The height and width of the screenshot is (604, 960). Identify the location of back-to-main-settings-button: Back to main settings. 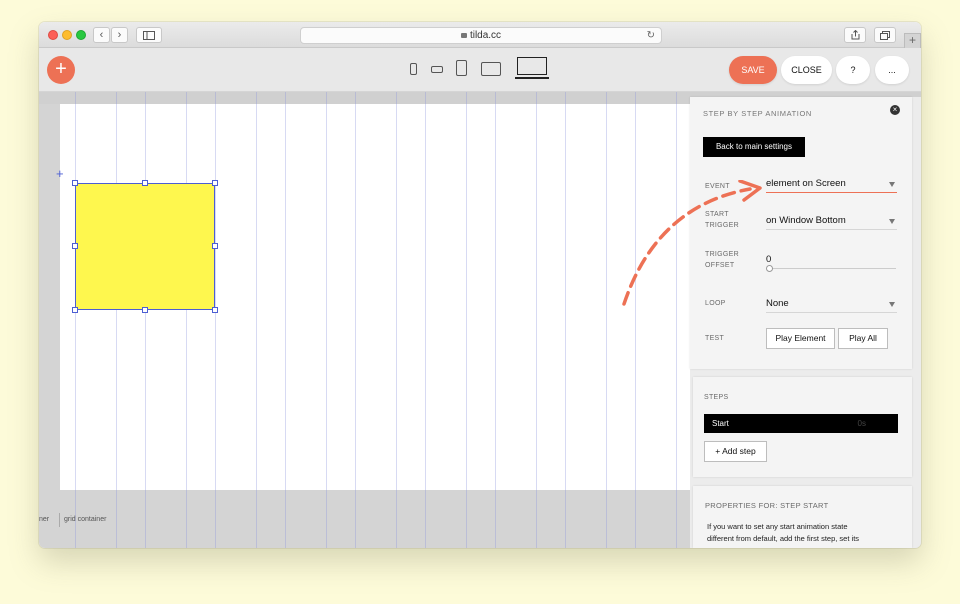
(754, 147).